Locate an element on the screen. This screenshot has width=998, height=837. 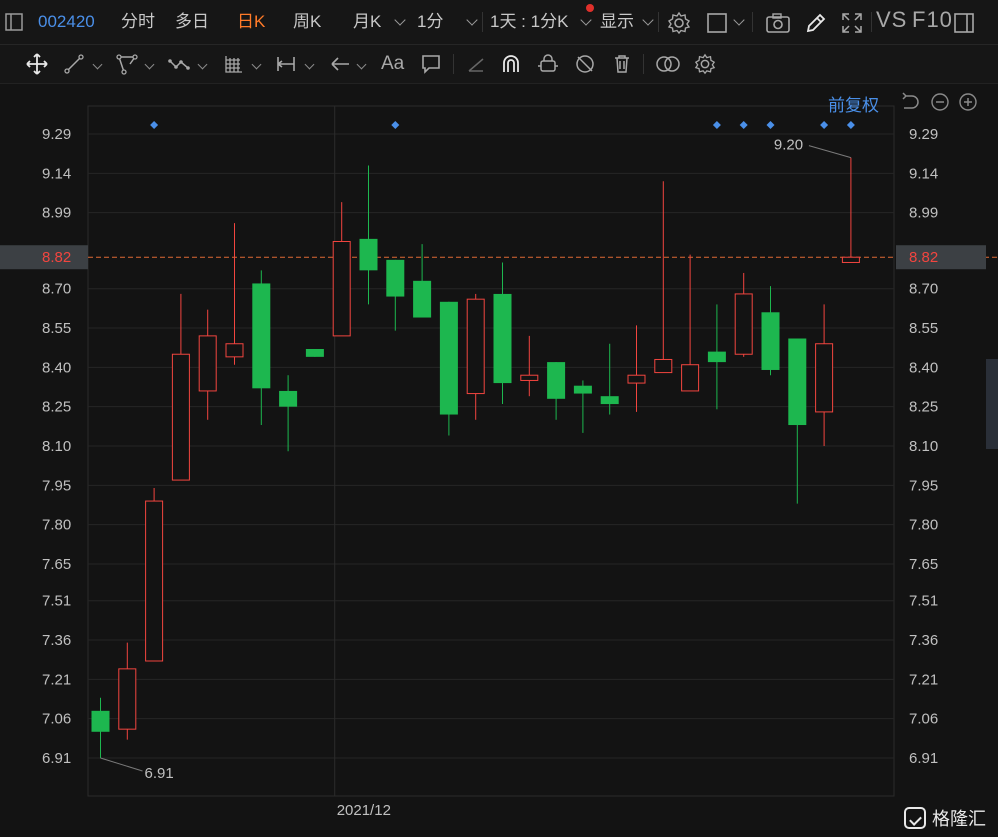
tab-multiday: 多日 is located at coordinates (192, 22).